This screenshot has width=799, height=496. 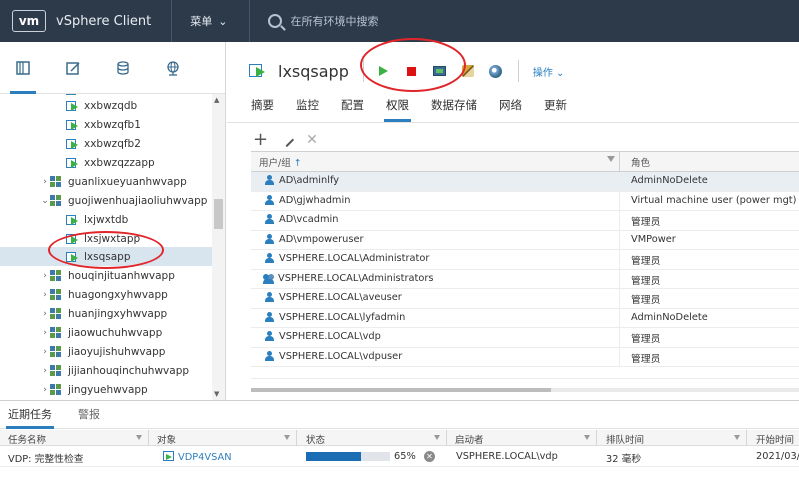 What do you see at coordinates (354, 258) in the screenshot?
I see `cell-user: VSPHERE.LOCAL\Administrator` at bounding box center [354, 258].